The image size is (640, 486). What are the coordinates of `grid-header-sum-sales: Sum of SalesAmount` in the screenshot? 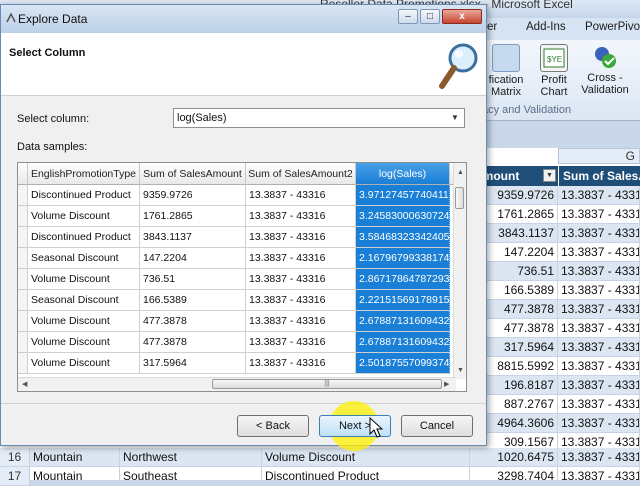 It's located at (193, 174).